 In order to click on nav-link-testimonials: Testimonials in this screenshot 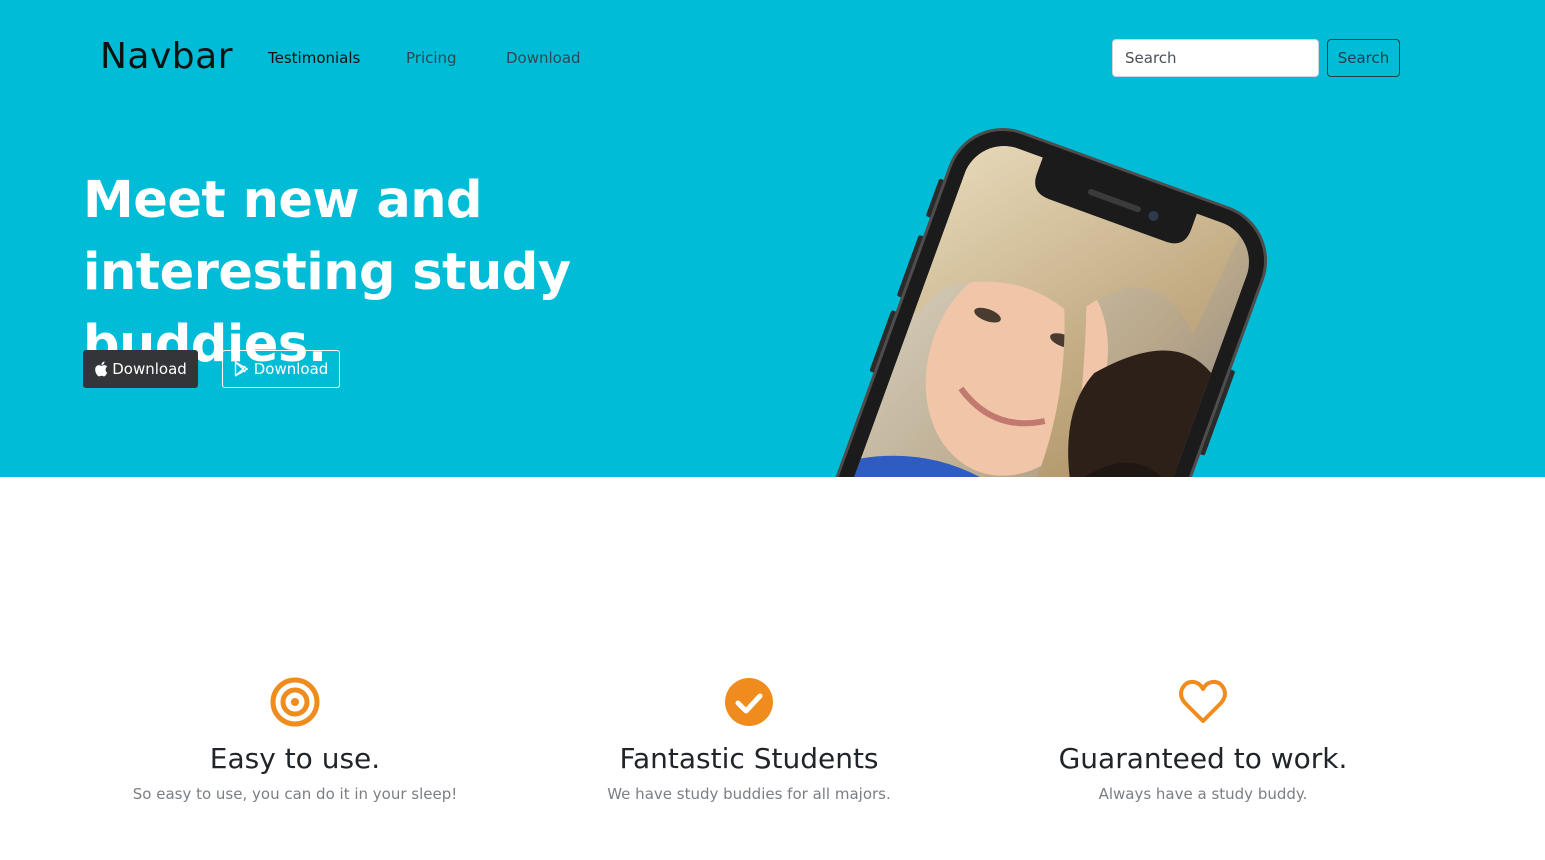, I will do `click(314, 58)`.